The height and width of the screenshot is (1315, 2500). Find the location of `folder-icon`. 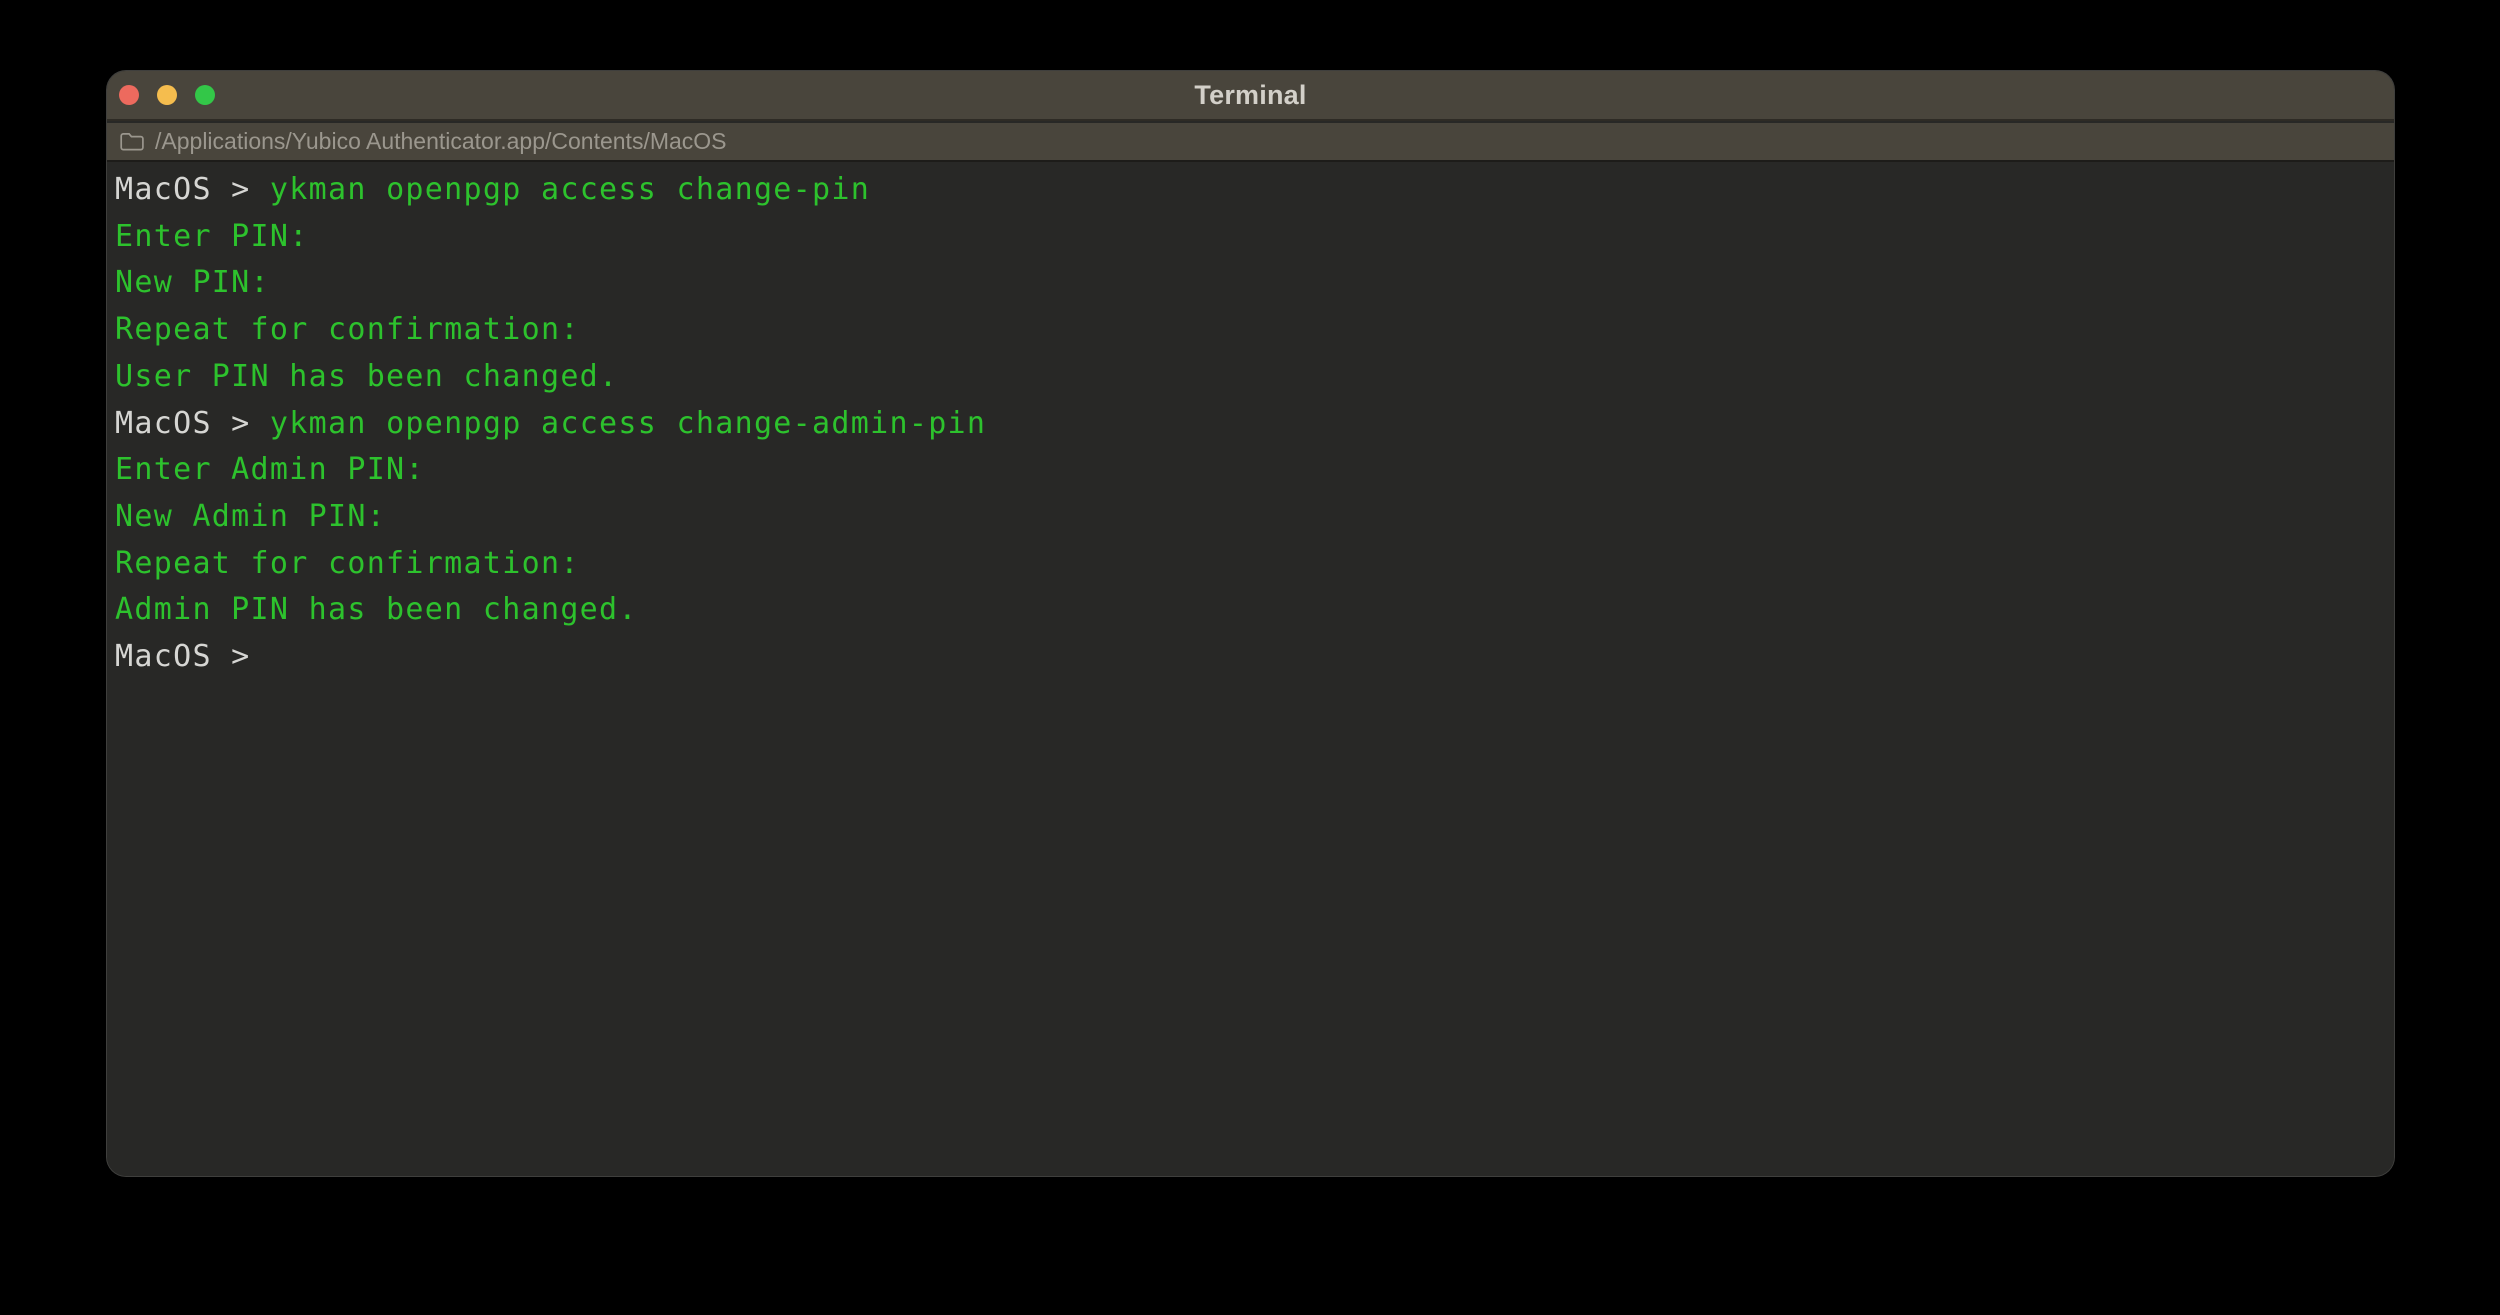

folder-icon is located at coordinates (132, 141).